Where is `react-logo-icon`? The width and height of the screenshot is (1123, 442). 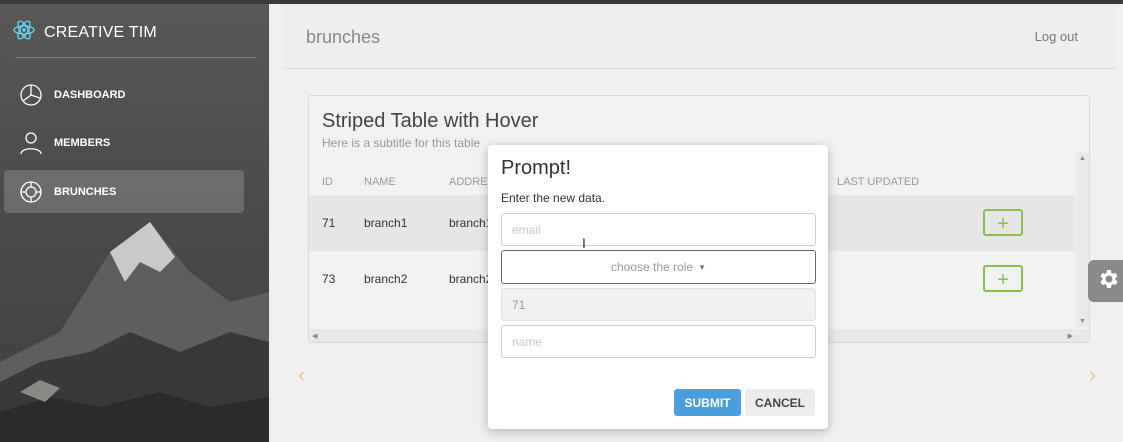 react-logo-icon is located at coordinates (24, 32).